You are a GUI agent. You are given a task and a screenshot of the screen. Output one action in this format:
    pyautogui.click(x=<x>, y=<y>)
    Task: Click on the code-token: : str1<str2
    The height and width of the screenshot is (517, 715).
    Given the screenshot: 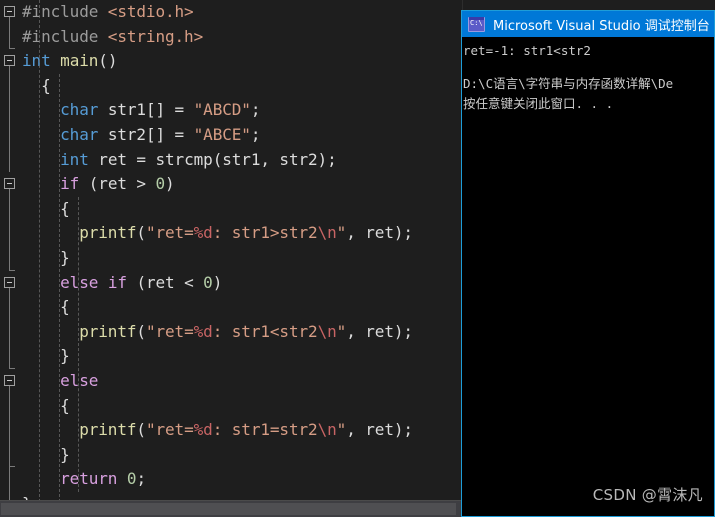 What is the action you would take?
    pyautogui.click(x=265, y=331)
    